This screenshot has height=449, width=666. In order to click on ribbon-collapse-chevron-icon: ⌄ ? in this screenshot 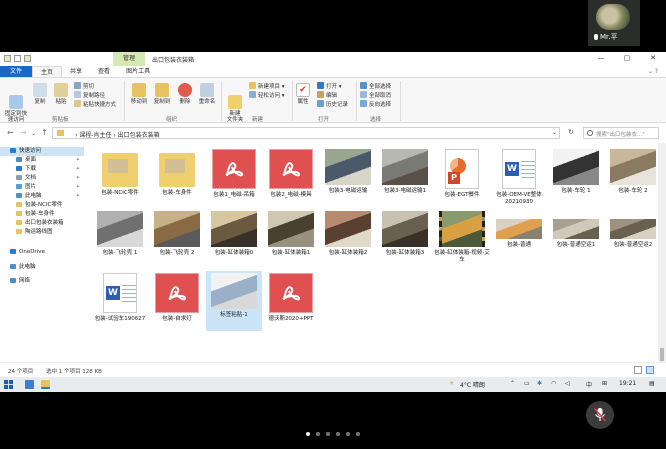, I will do `click(653, 71)`.